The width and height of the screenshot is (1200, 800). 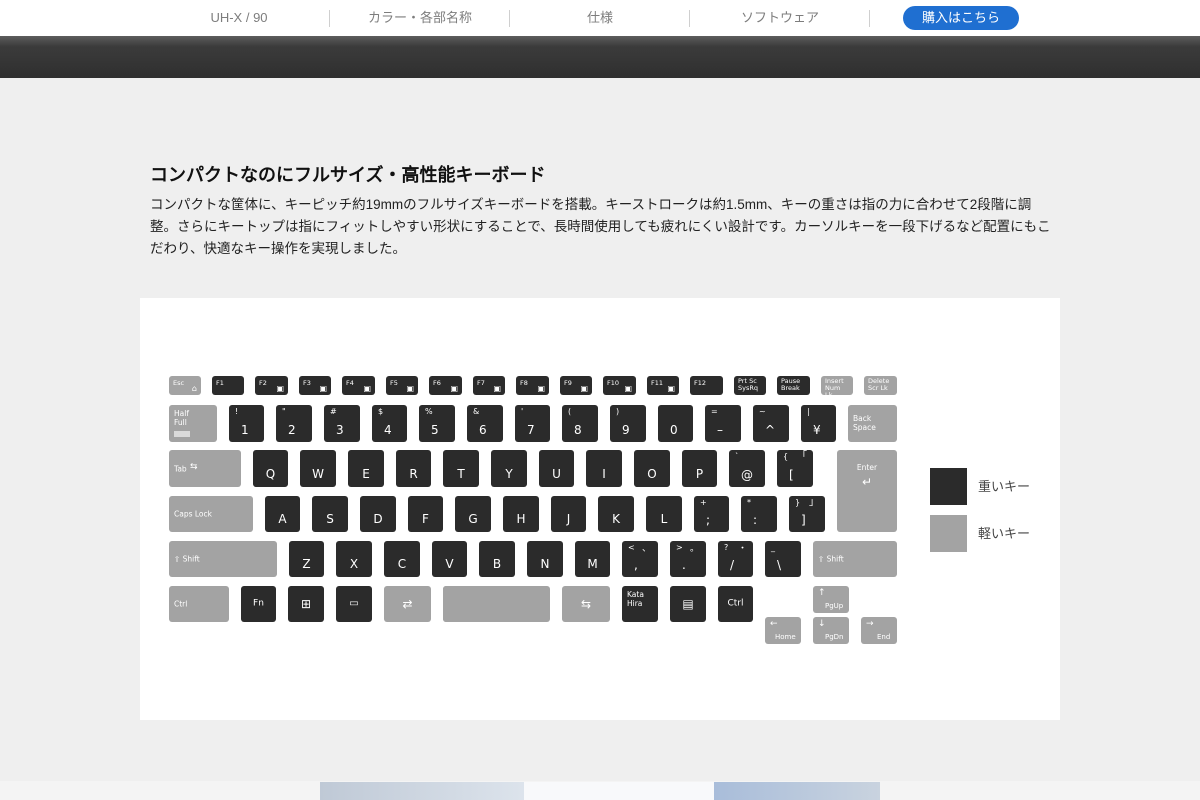 What do you see at coordinates (664, 514) in the screenshot?
I see `key-l: L` at bounding box center [664, 514].